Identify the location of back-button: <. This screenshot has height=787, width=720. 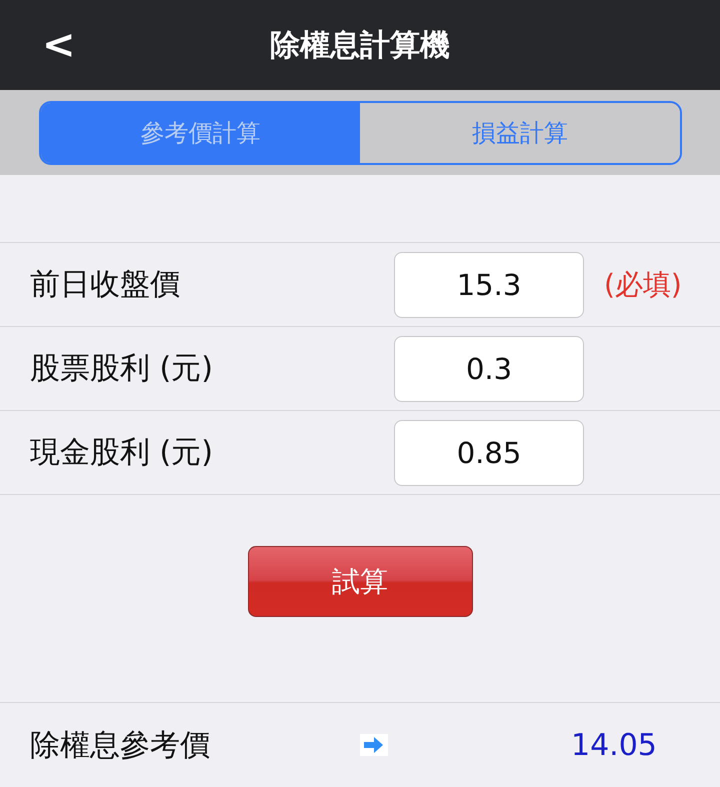
(59, 45).